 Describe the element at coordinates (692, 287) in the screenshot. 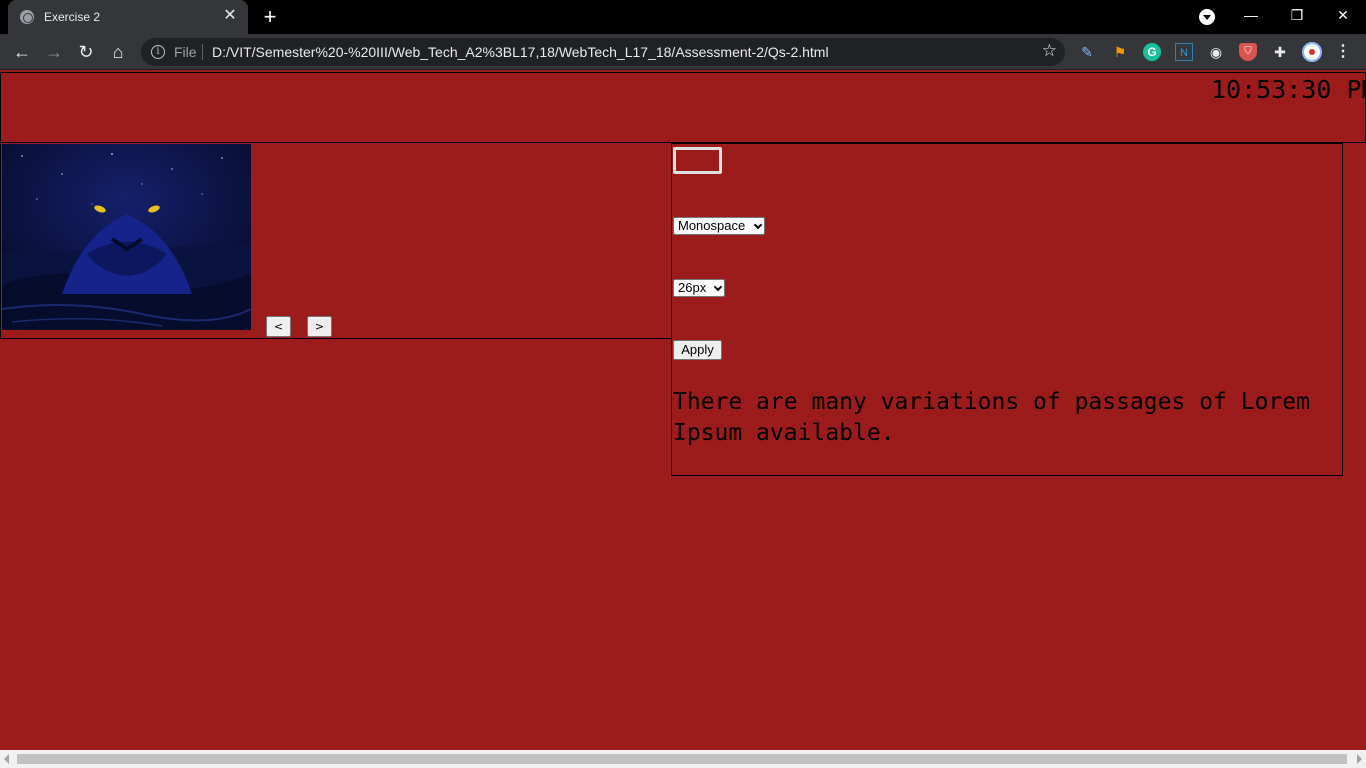

I see `font-size-value: 26px` at that location.